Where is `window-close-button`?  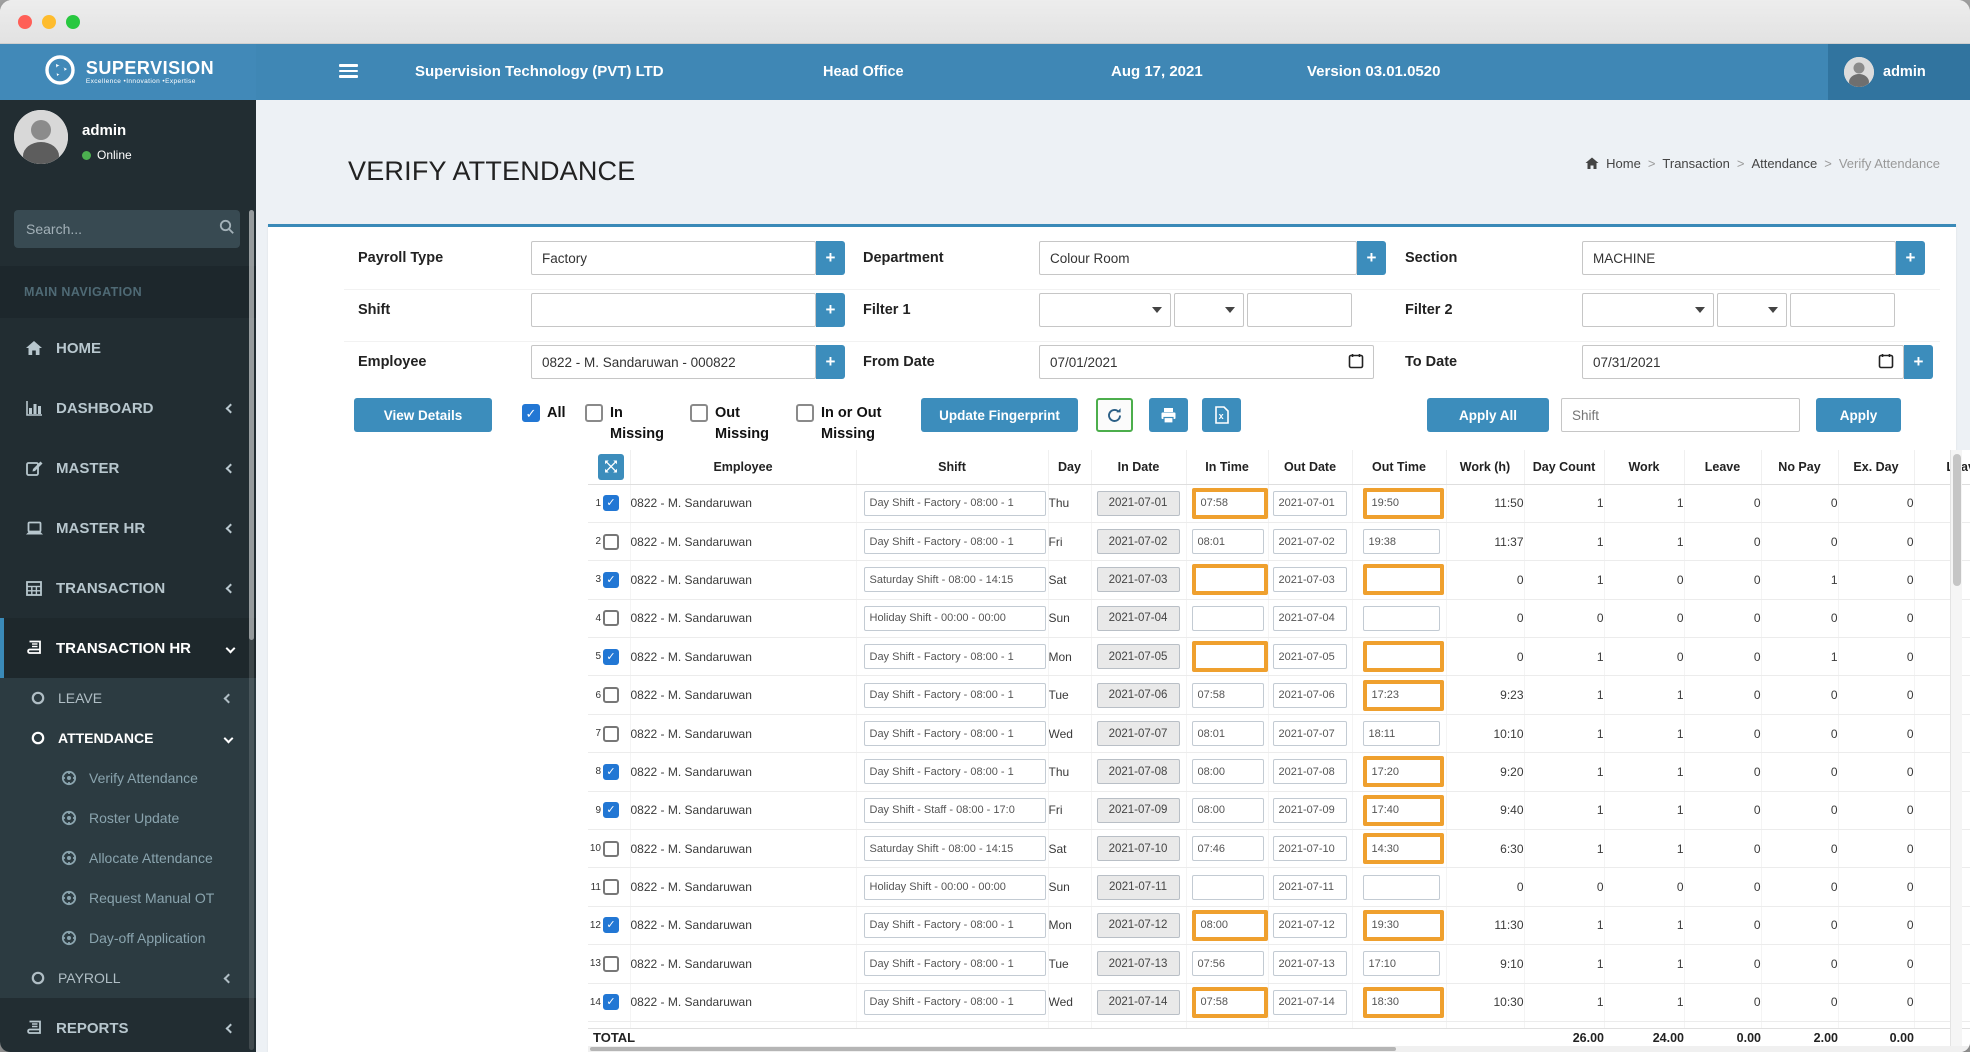
window-close-button is located at coordinates (25, 22).